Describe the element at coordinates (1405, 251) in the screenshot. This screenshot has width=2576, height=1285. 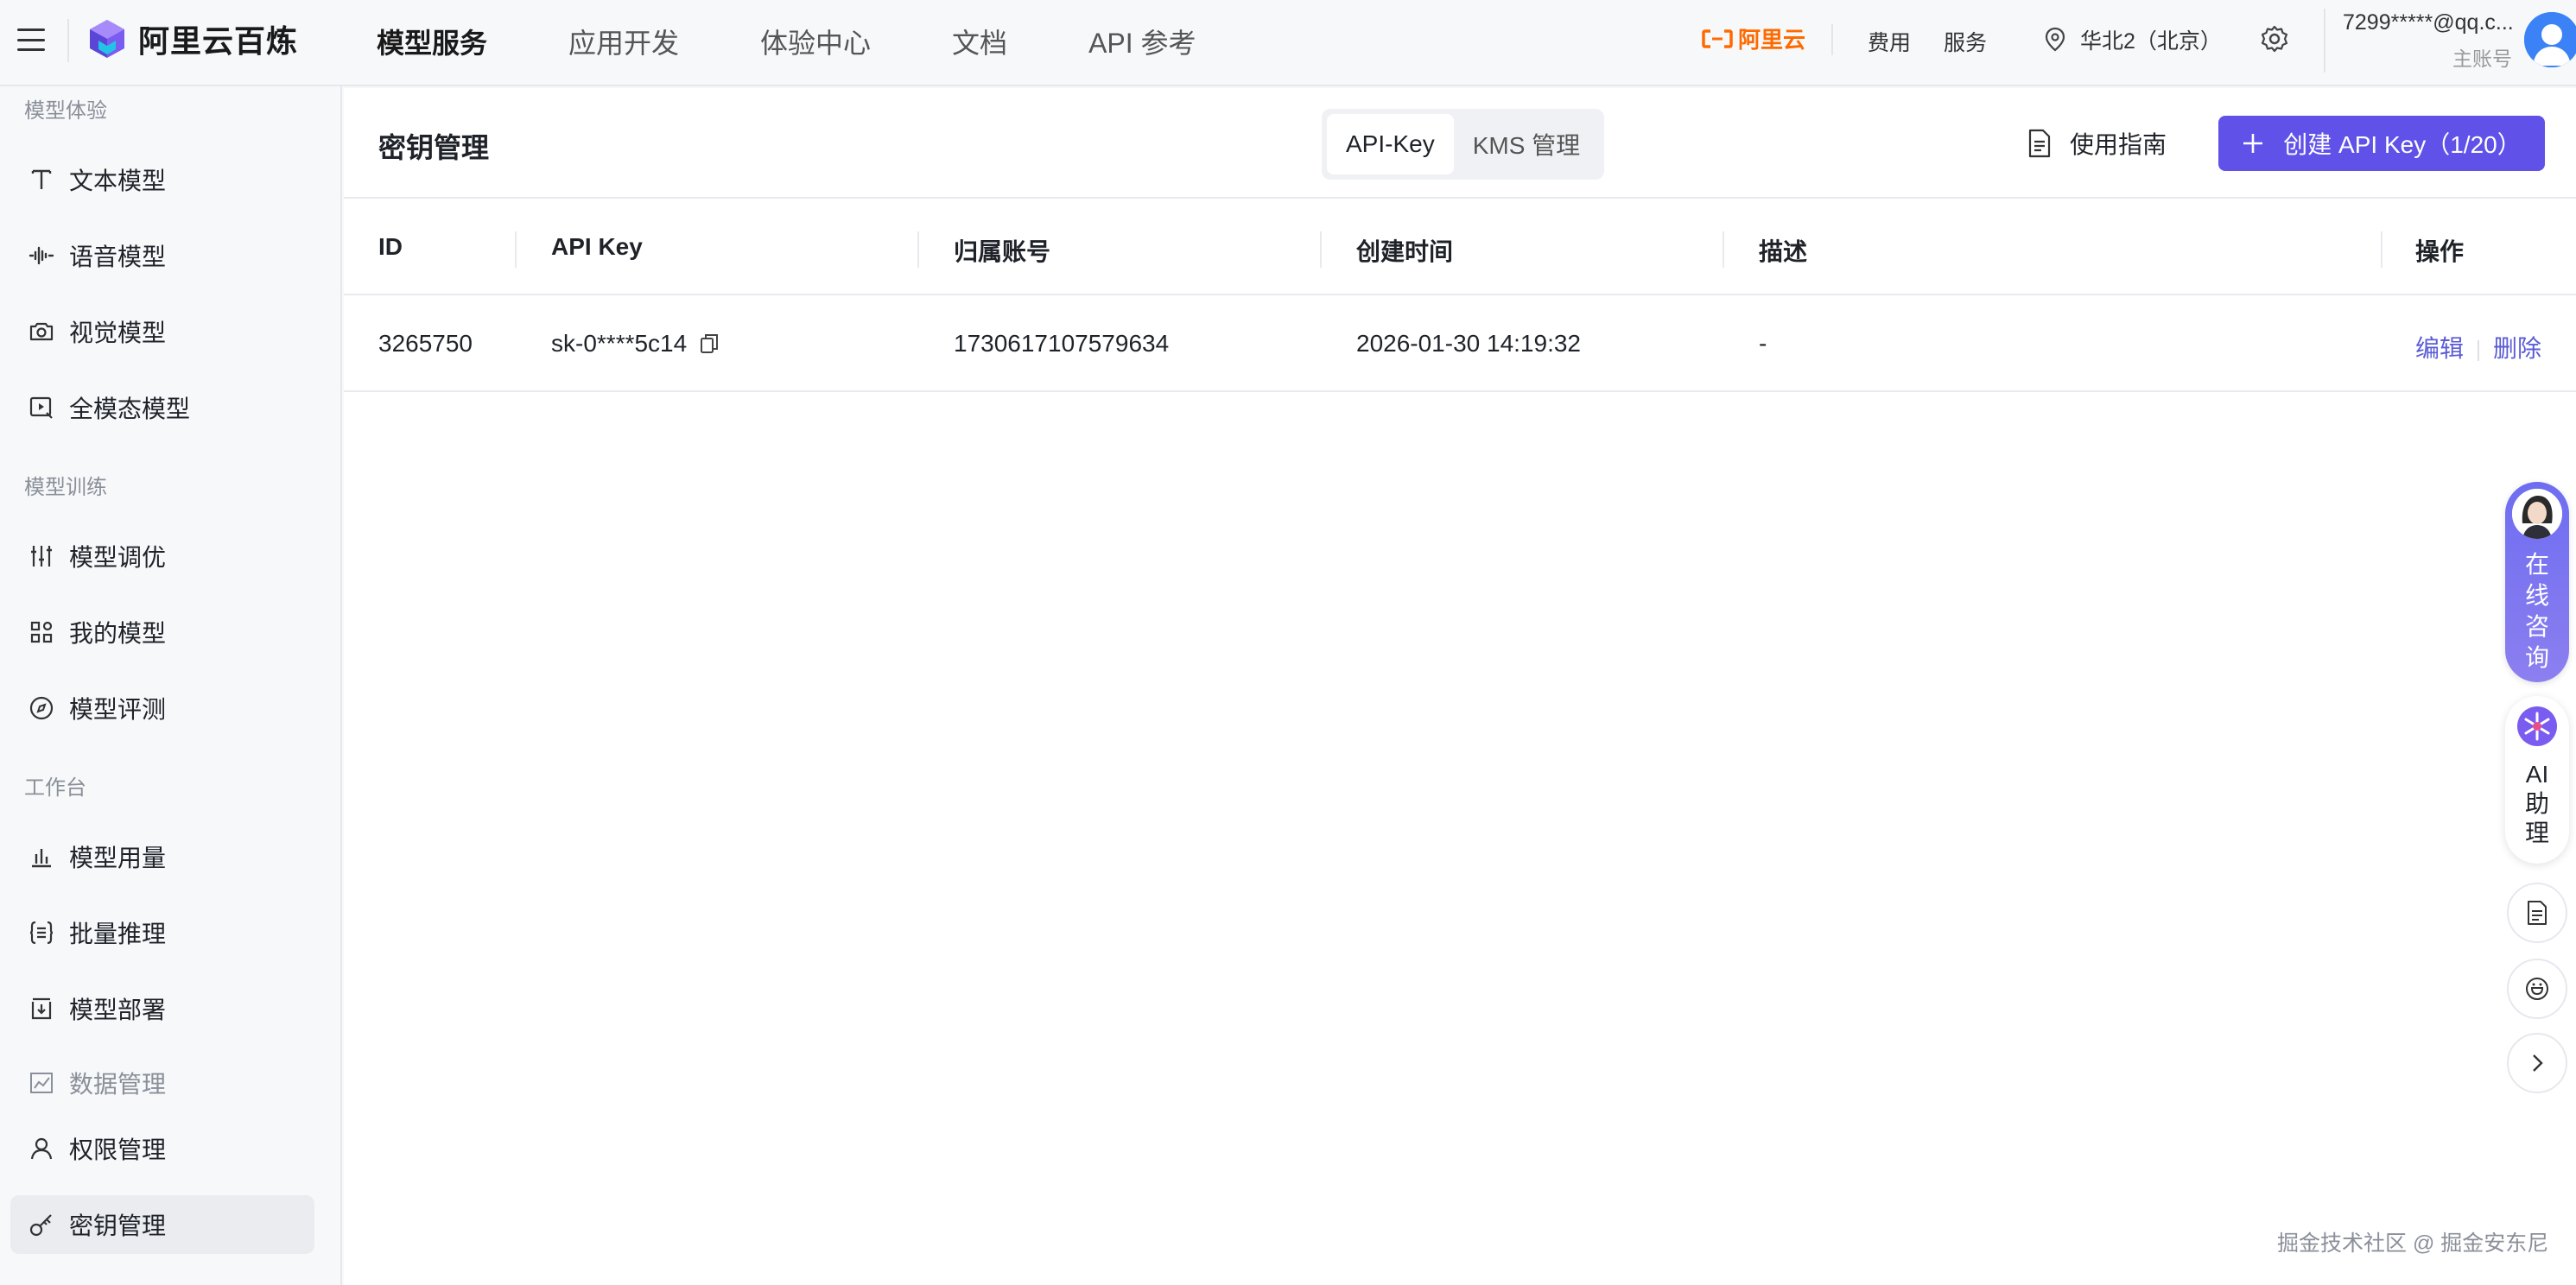
I see `column-header-created: 创建时间` at that location.